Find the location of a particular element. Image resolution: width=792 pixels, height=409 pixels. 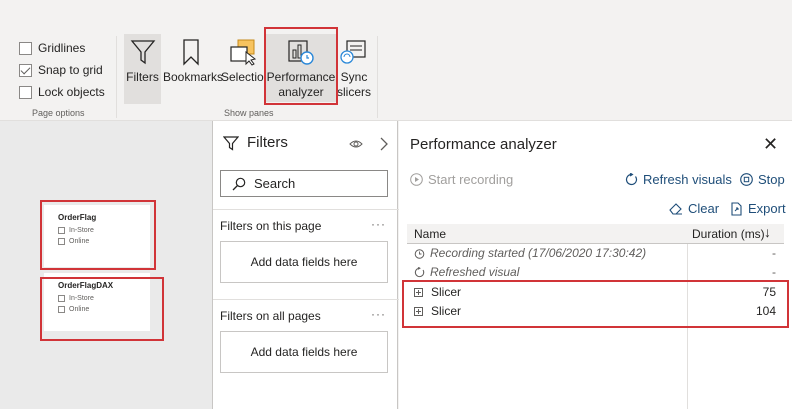

row-name-text: Recording started (17/06/2020 17:30:42) is located at coordinates (538, 253).